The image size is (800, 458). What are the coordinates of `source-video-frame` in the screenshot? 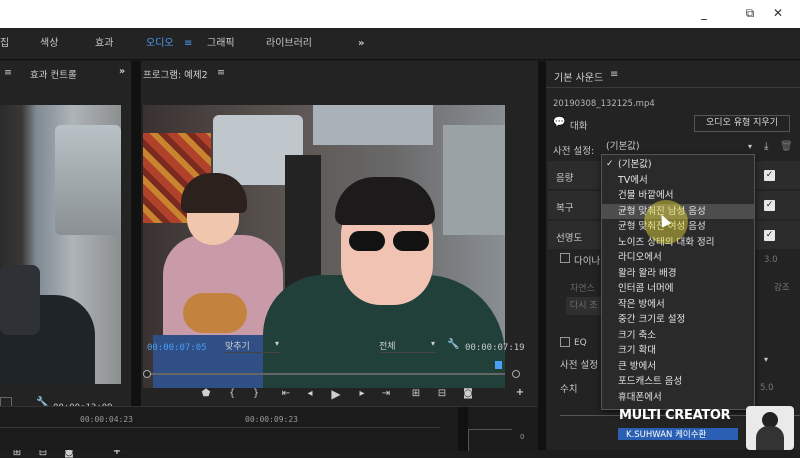 It's located at (60, 244).